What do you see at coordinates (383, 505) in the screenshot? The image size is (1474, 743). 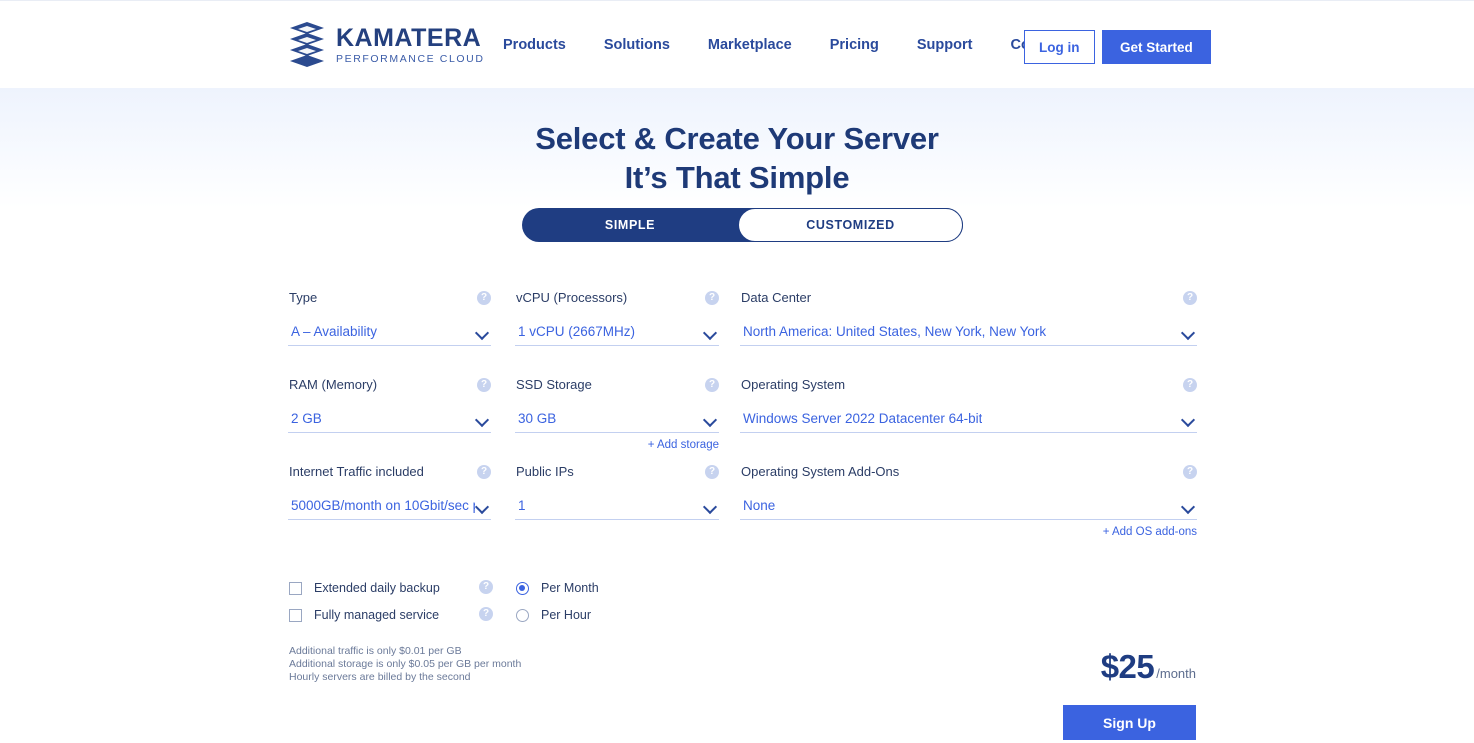 I see `traffic-select-value: 5000GB/month on 10Gbit/sec p` at bounding box center [383, 505].